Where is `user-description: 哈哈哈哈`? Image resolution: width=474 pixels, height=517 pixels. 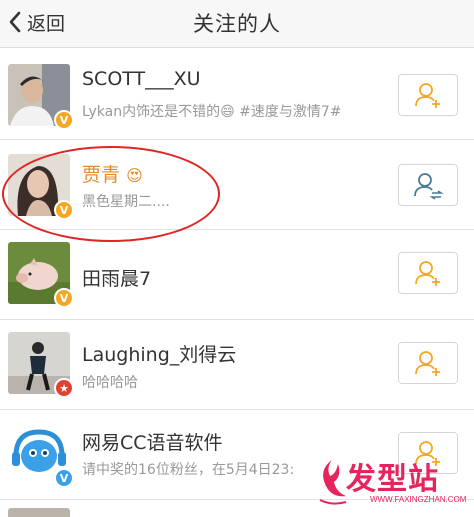 user-description: 哈哈哈哈 is located at coordinates (110, 383).